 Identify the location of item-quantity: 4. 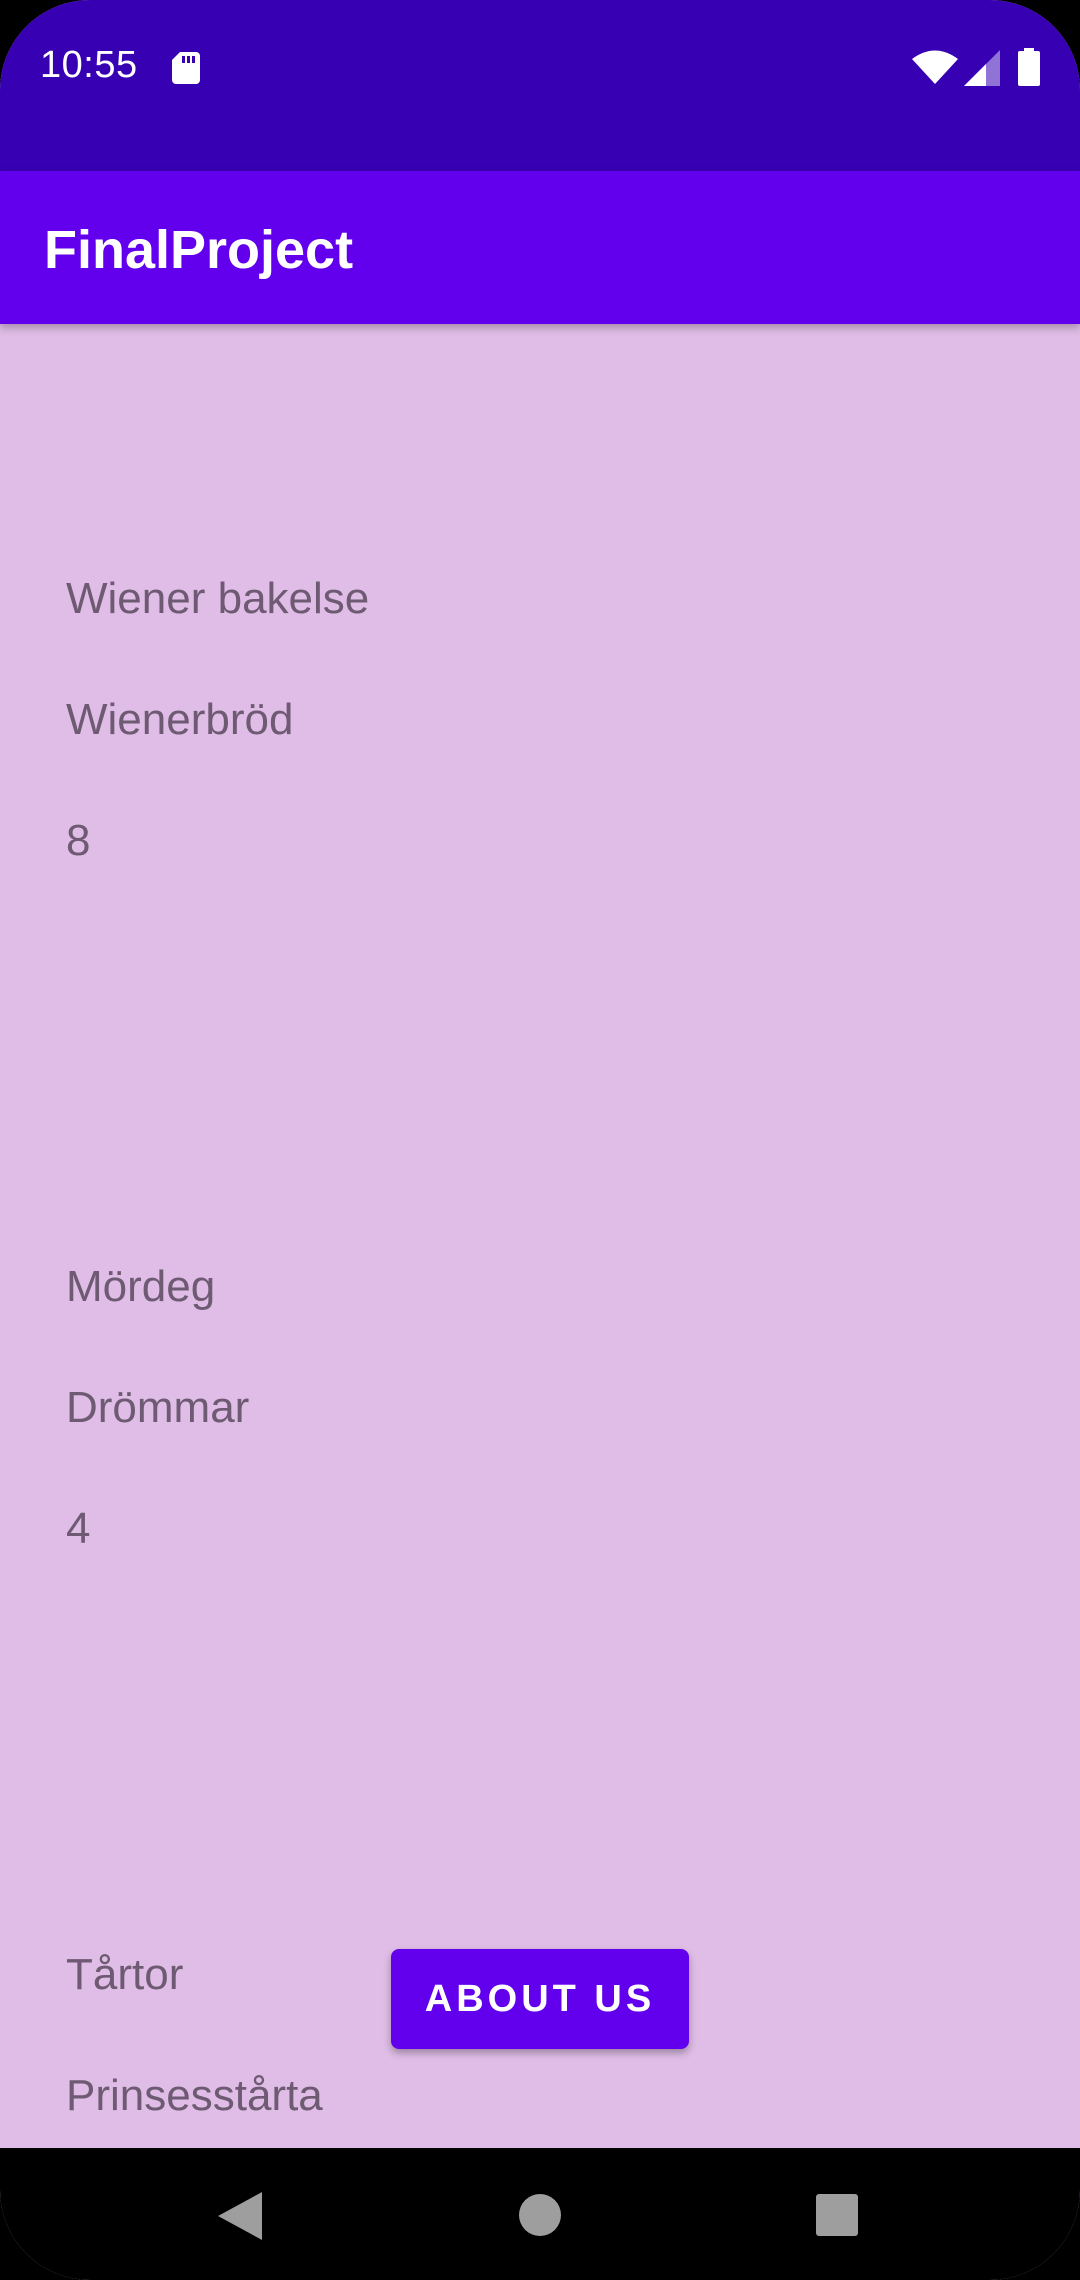
(78, 1528).